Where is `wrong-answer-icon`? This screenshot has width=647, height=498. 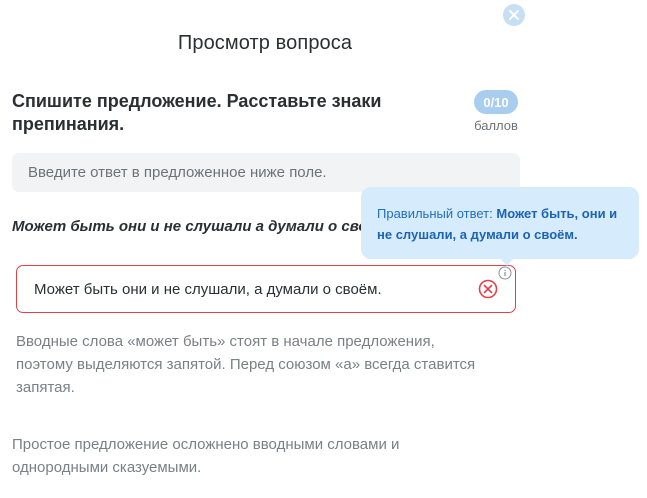
wrong-answer-icon is located at coordinates (488, 289).